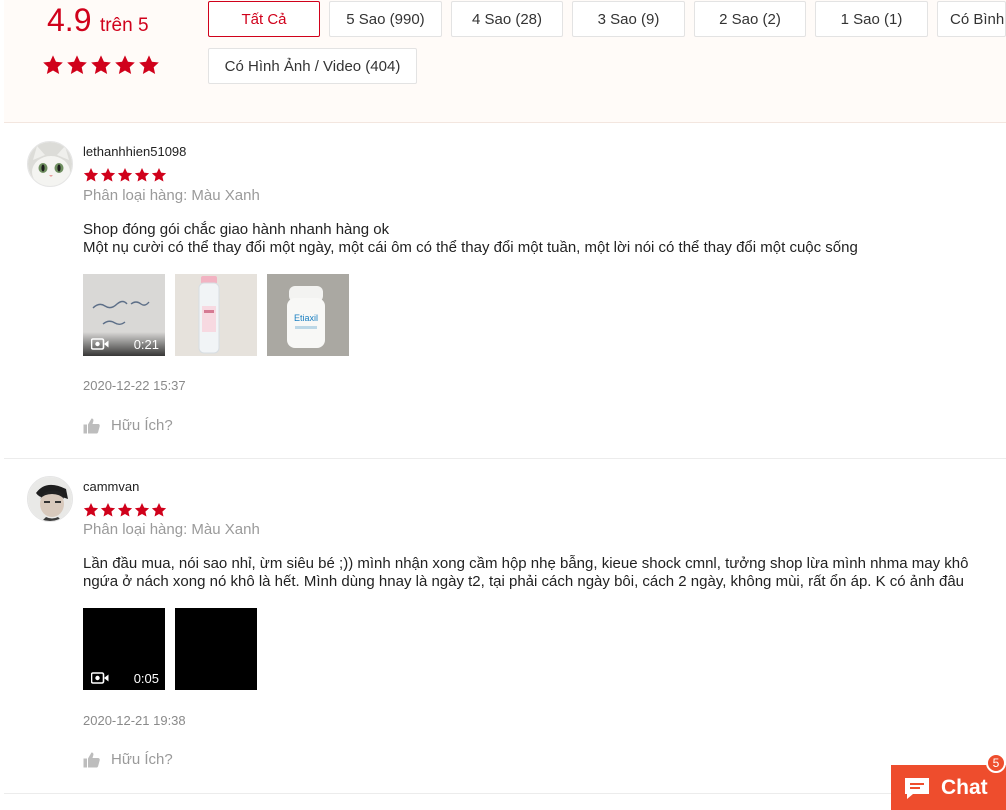 This screenshot has height=810, width=1006. What do you see at coordinates (964, 787) in the screenshot?
I see `chat-label: Chat` at bounding box center [964, 787].